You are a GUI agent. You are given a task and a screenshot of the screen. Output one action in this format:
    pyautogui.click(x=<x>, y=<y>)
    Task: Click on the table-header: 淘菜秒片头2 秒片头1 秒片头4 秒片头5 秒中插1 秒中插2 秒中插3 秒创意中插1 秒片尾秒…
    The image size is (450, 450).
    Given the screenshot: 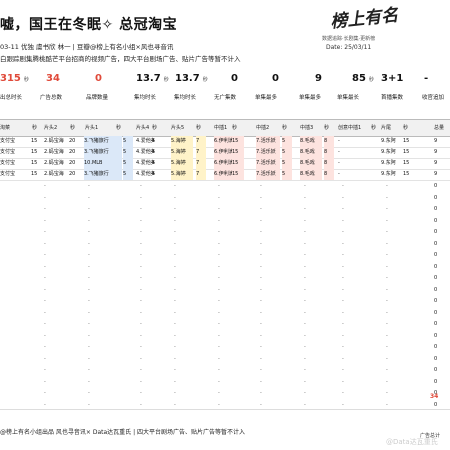 What is the action you would take?
    pyautogui.click(x=225, y=128)
    